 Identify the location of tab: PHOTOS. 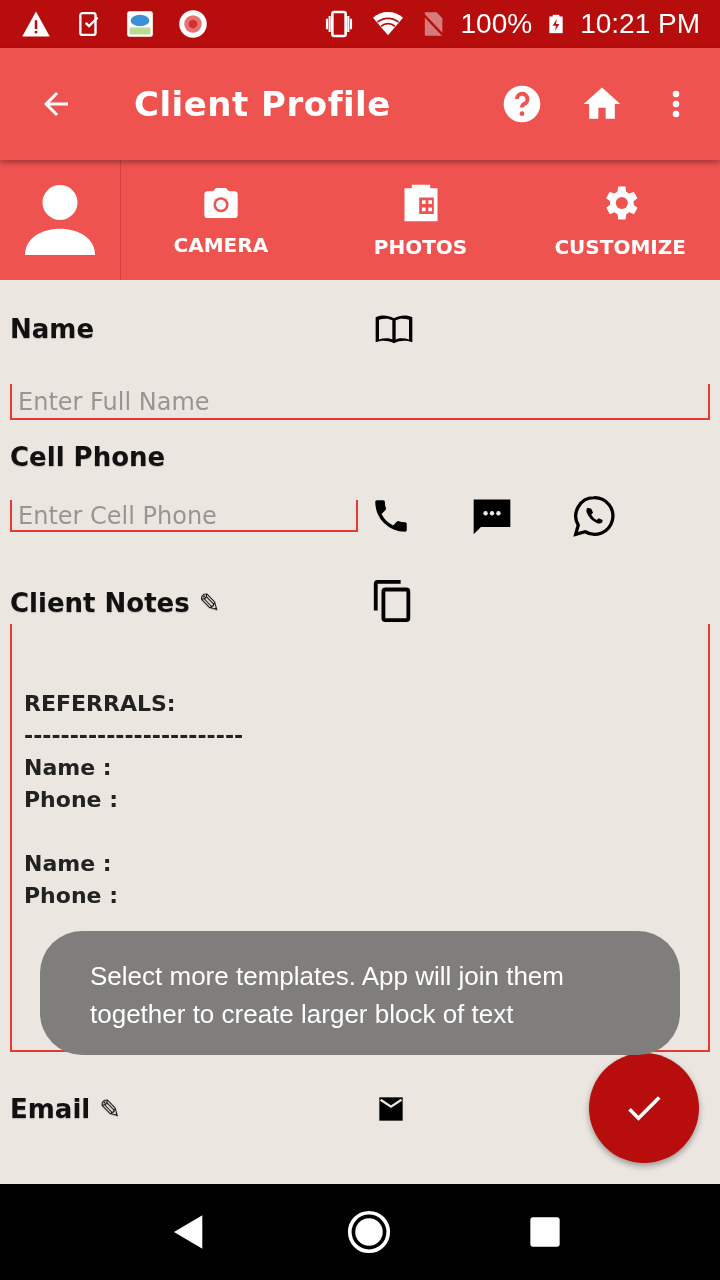
(420, 220).